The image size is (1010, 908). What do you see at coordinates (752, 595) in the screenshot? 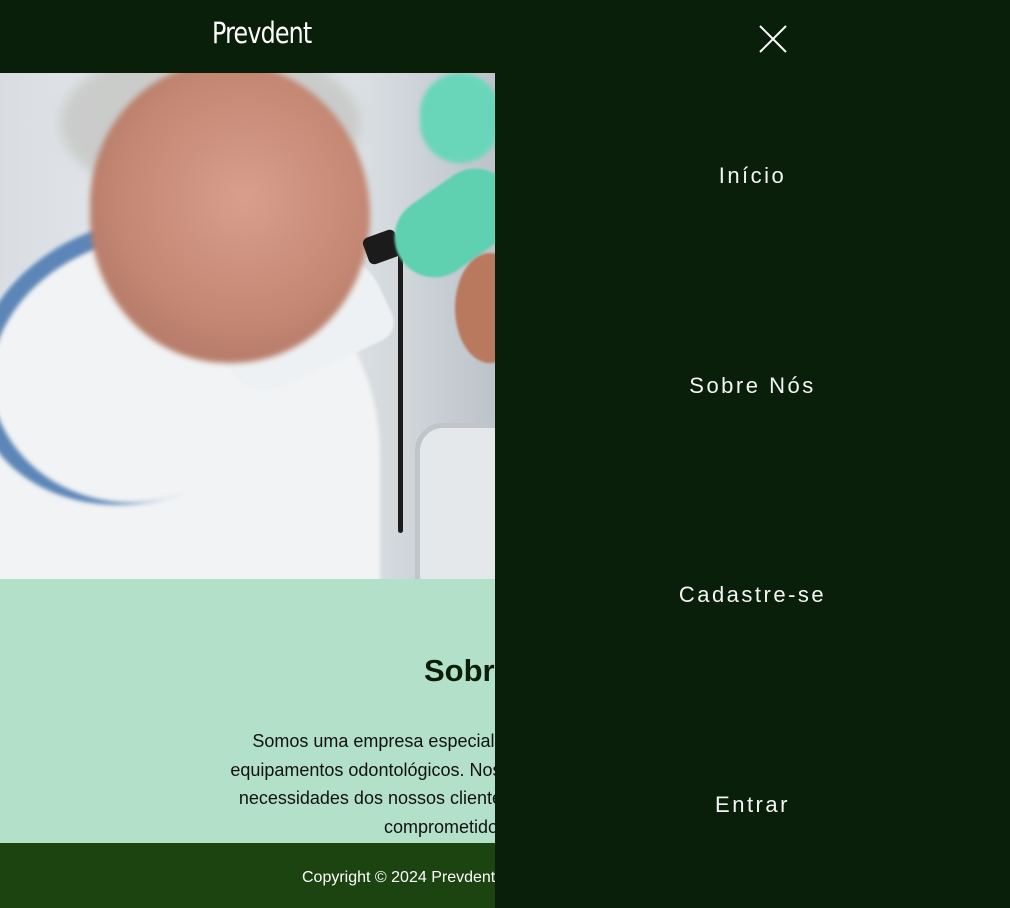
I see `nav-item-cadastre-se: Cadastre-se` at bounding box center [752, 595].